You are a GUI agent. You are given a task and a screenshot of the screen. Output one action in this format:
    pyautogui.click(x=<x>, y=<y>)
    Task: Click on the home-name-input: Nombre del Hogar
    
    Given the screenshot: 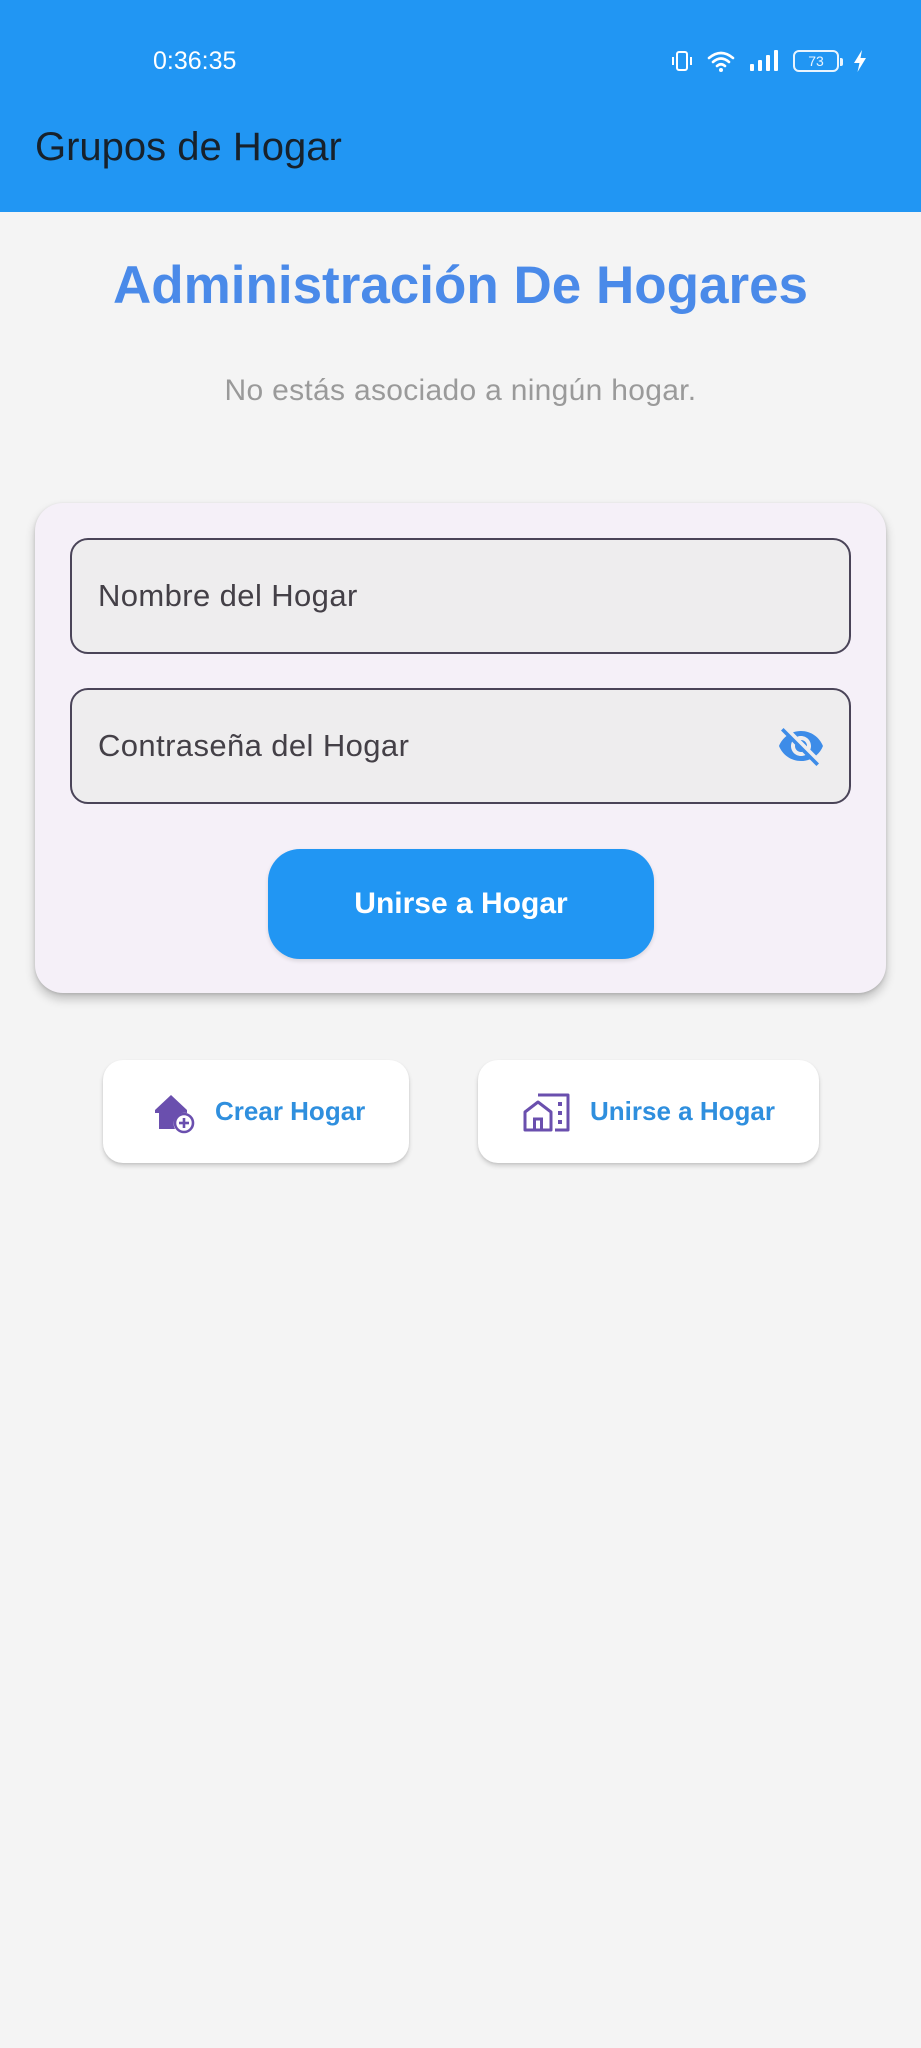 What is the action you would take?
    pyautogui.click(x=460, y=596)
    